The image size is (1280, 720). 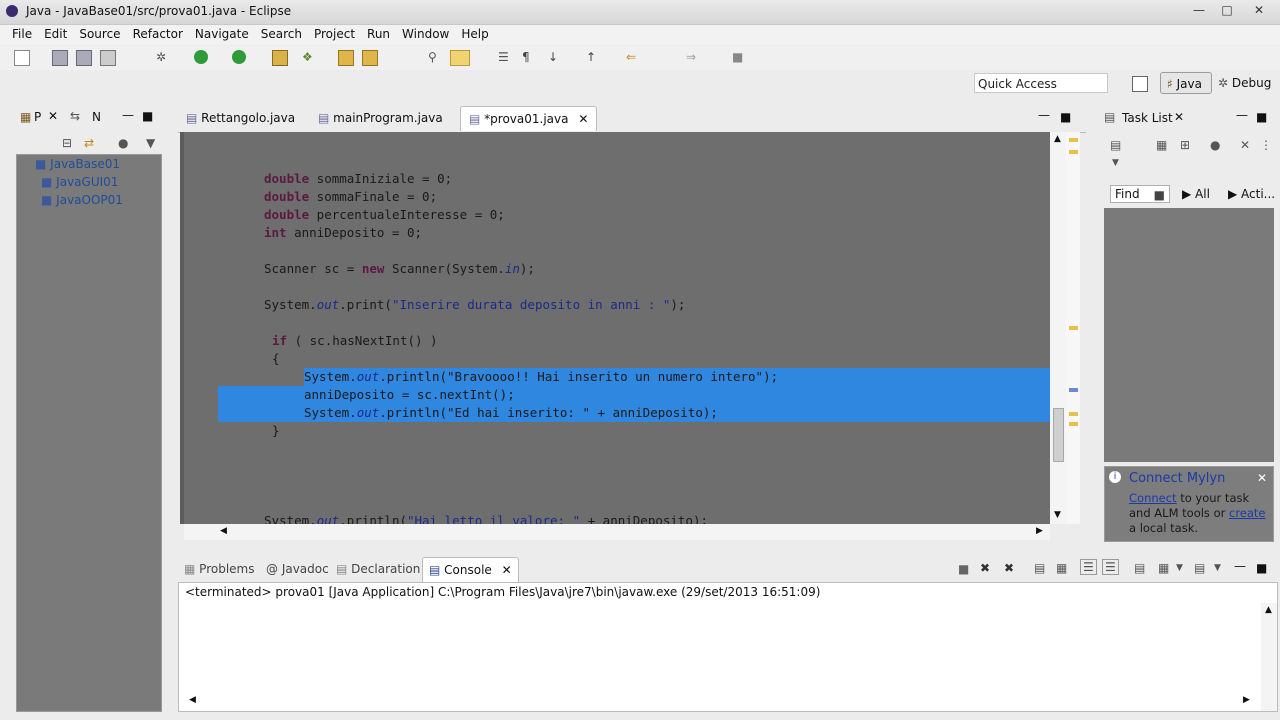 What do you see at coordinates (1196, 194) in the screenshot?
I see `all-filter: ▶ All` at bounding box center [1196, 194].